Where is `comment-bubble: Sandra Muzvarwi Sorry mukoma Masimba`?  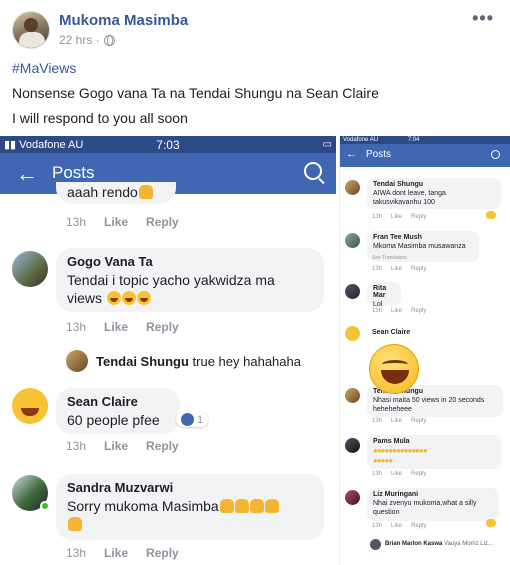
comment-bubble: Sandra Muzvarwi Sorry mukoma Masimba is located at coordinates (190, 507).